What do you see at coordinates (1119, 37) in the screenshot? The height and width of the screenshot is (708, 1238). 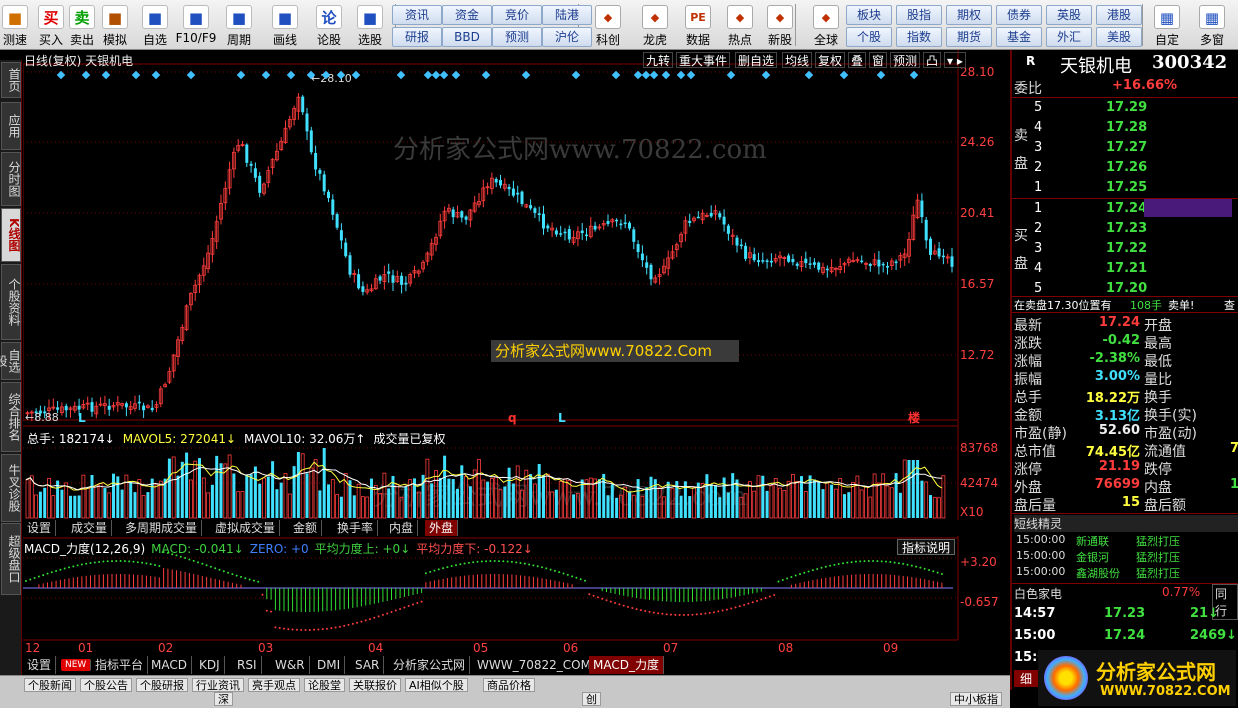 I see `market-button: 美股` at bounding box center [1119, 37].